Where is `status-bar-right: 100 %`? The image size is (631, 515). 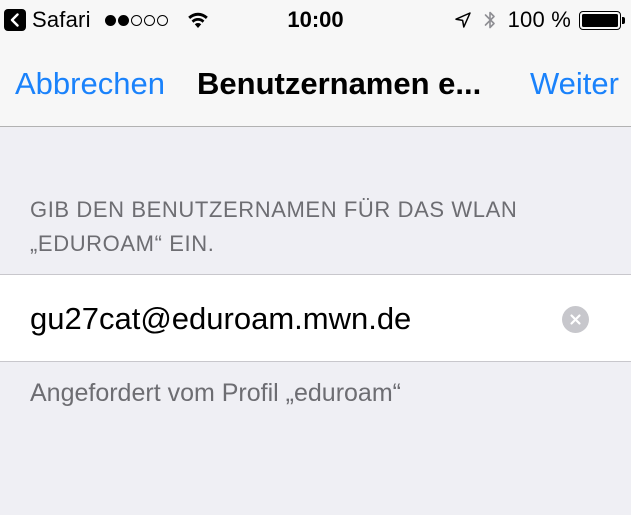 status-bar-right: 100 % is located at coordinates (539, 20).